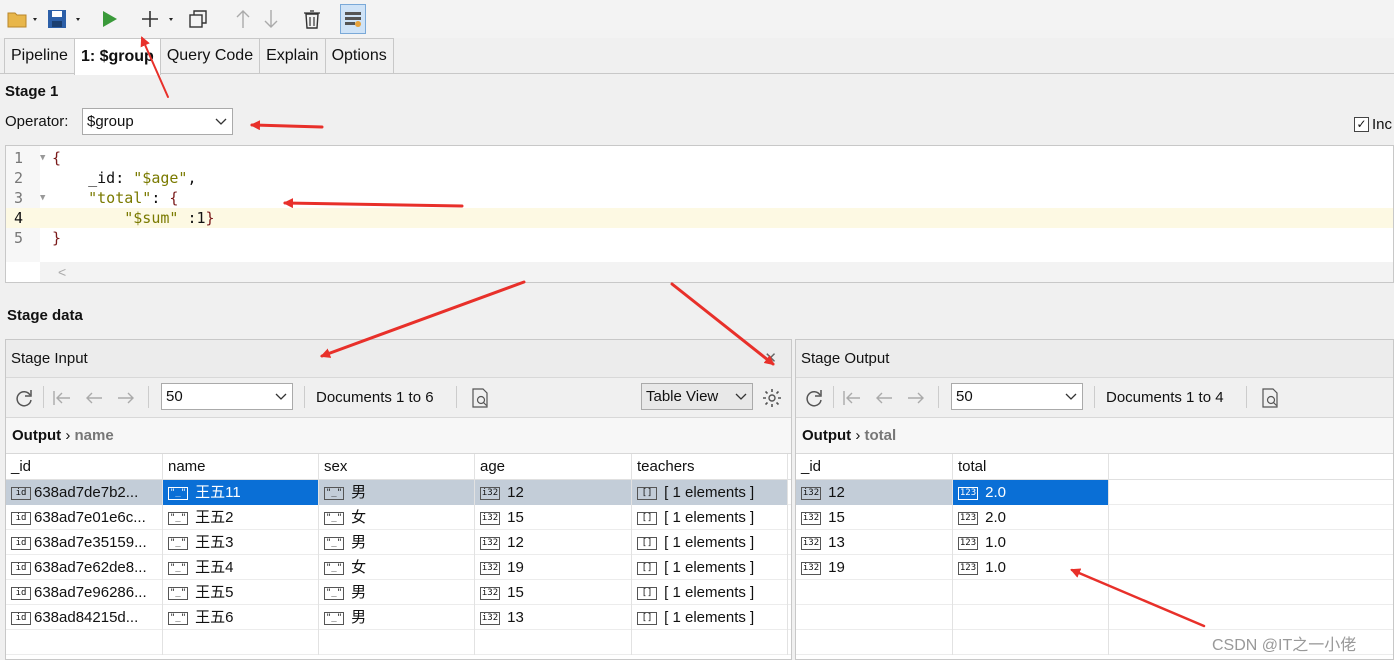 The width and height of the screenshot is (1394, 660). I want to click on move-down-button, so click(271, 19).